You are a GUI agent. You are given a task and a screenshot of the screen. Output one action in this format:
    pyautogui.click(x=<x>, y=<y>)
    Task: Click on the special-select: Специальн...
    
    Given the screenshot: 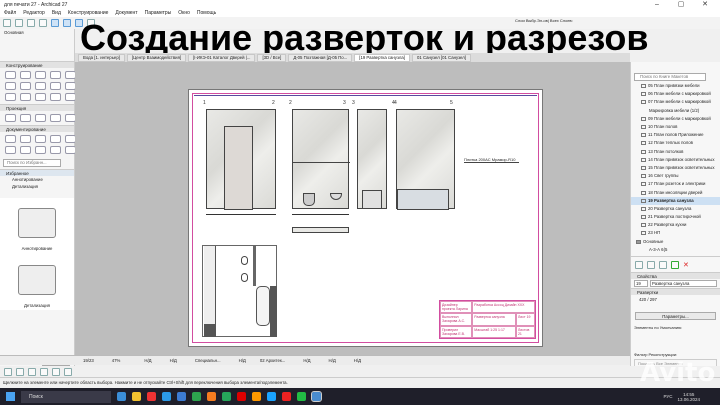 What is the action you would take?
    pyautogui.click(x=208, y=360)
    